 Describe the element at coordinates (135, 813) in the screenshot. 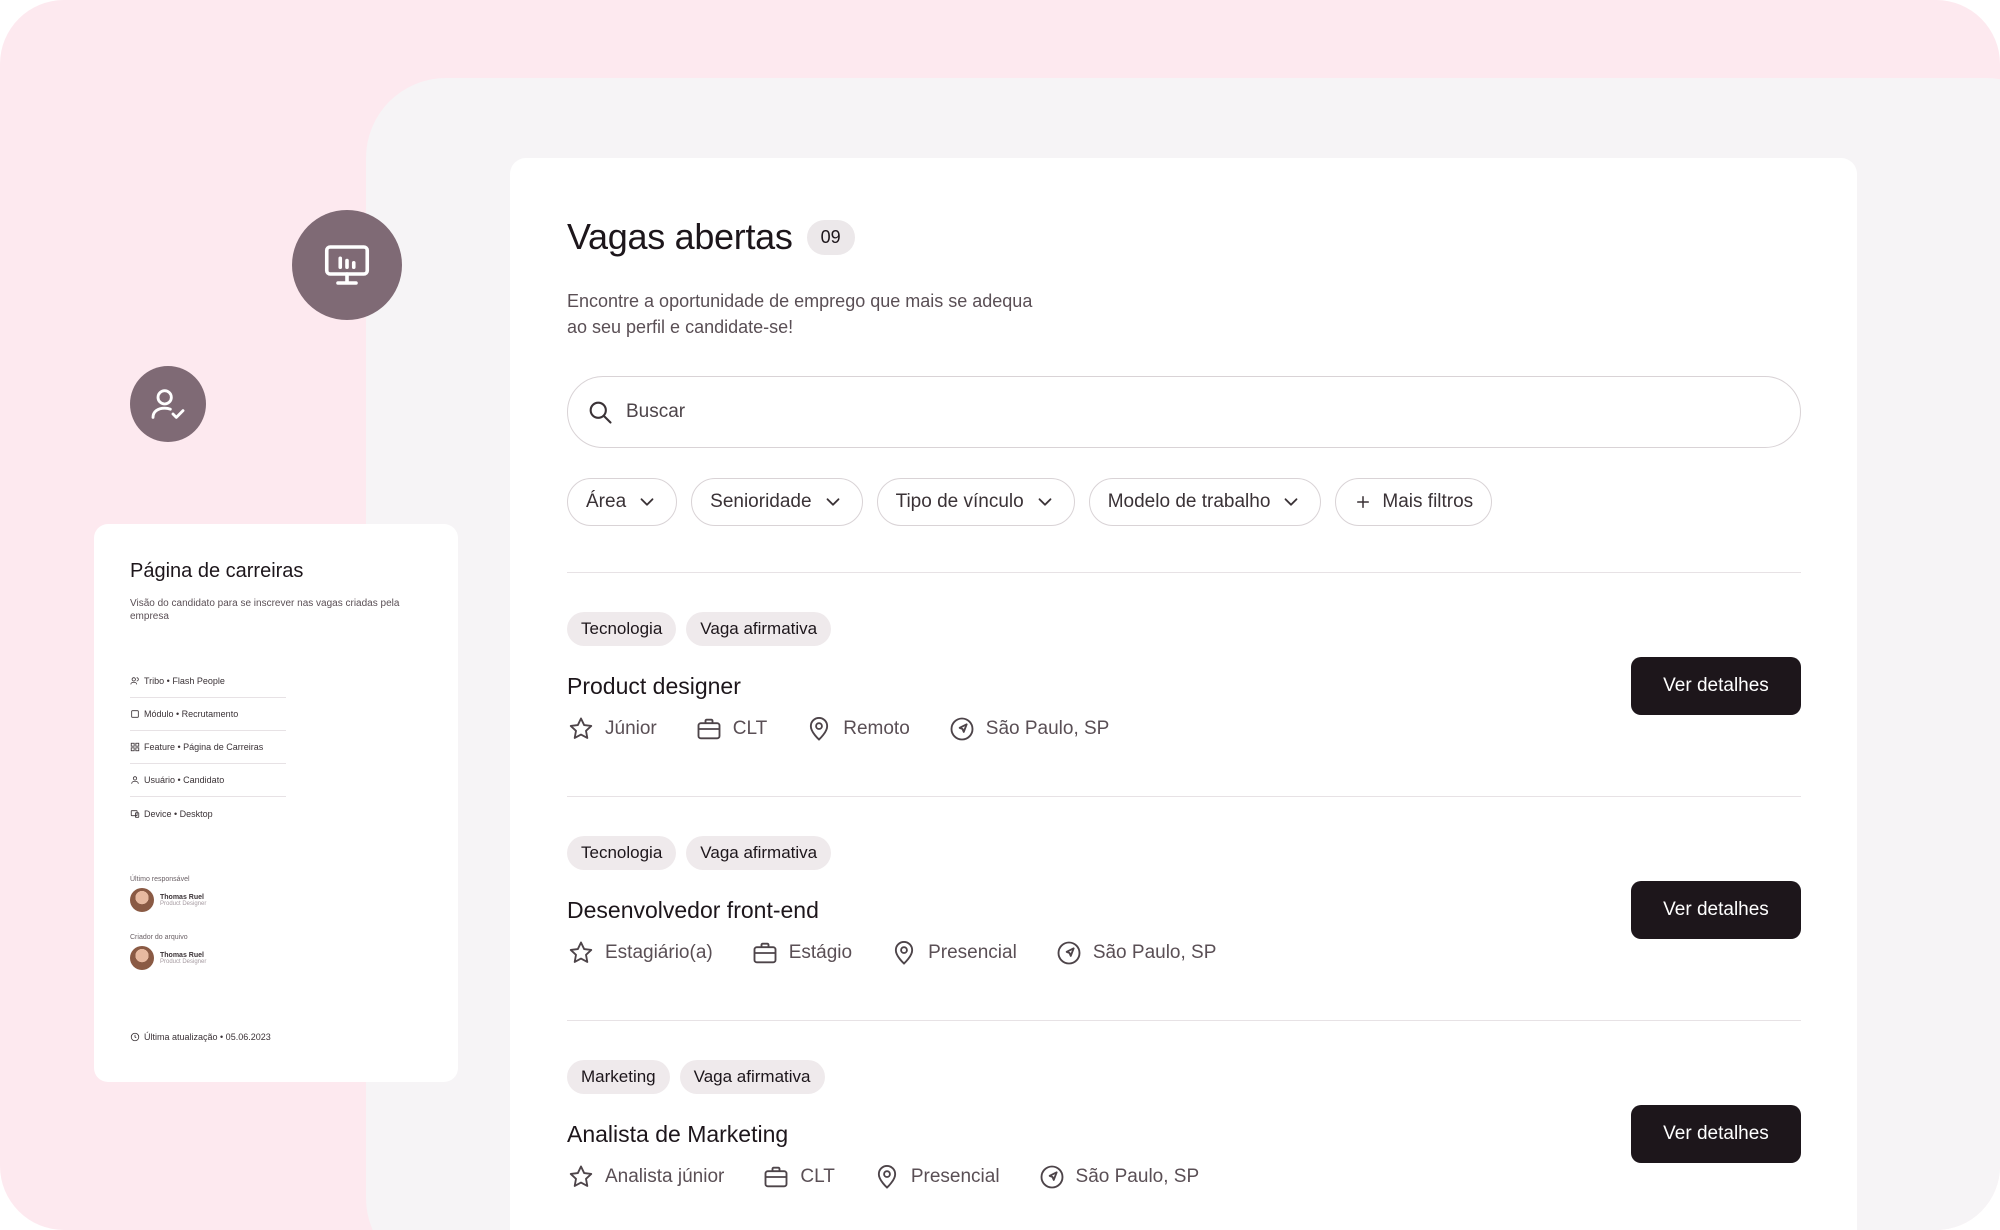

I see `device-icon` at that location.